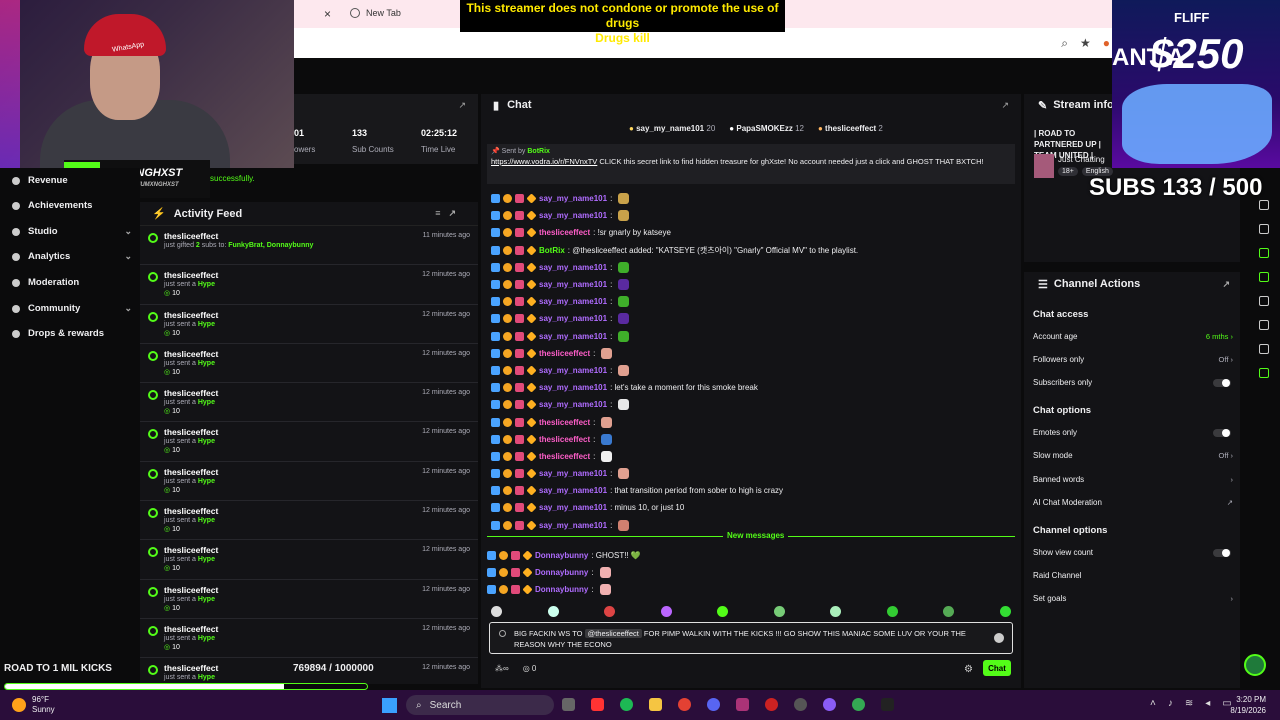 Image resolution: width=1280 pixels, height=720 pixels. What do you see at coordinates (1133, 479) in the screenshot?
I see `banned-words-setting: Banned words ›` at bounding box center [1133, 479].